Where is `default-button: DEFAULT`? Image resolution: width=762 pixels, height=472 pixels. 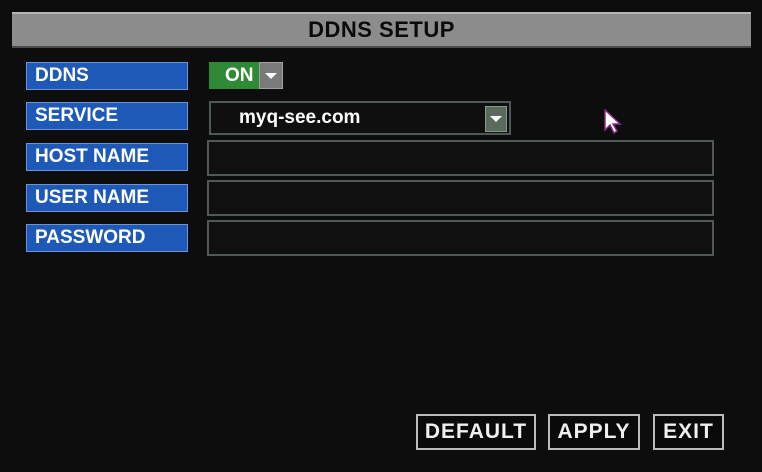
default-button: DEFAULT is located at coordinates (476, 432).